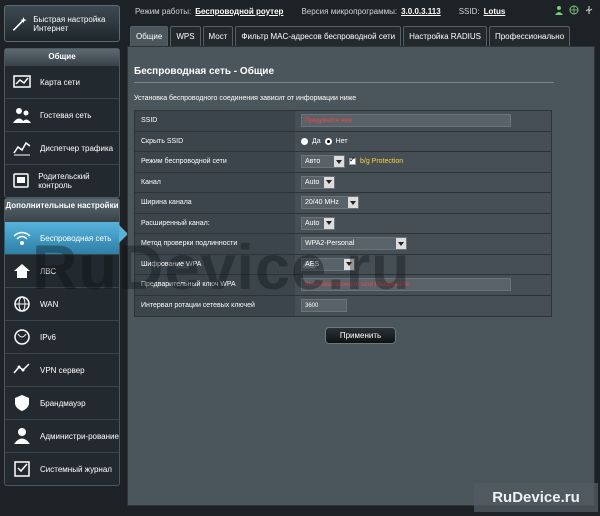 The width and height of the screenshot is (600, 516). Describe the element at coordinates (218, 36) in the screenshot. I see `tab-bridge: Мост` at that location.